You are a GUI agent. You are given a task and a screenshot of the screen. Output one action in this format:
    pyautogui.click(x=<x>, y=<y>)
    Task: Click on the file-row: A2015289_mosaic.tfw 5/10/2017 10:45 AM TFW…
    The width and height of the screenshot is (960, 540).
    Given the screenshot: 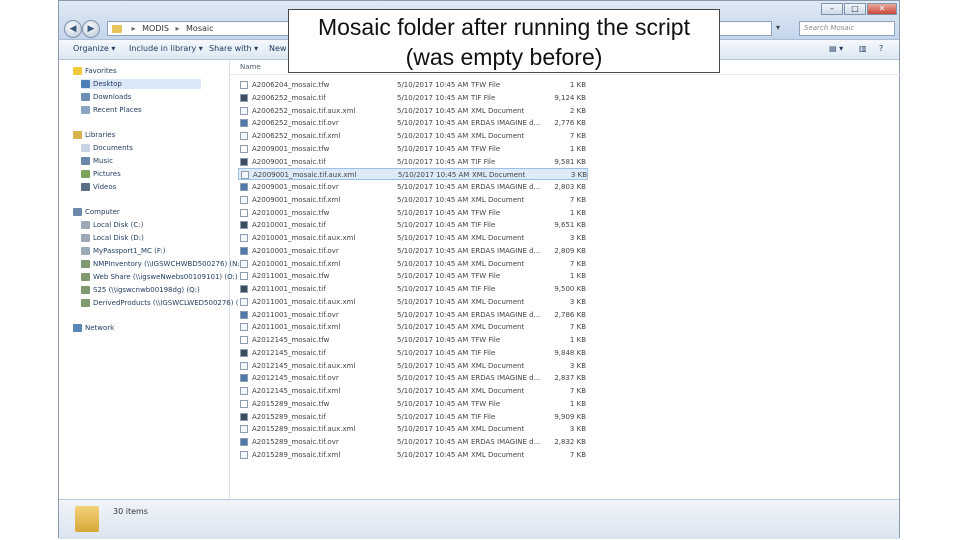 What is the action you would take?
    pyautogui.click(x=413, y=404)
    